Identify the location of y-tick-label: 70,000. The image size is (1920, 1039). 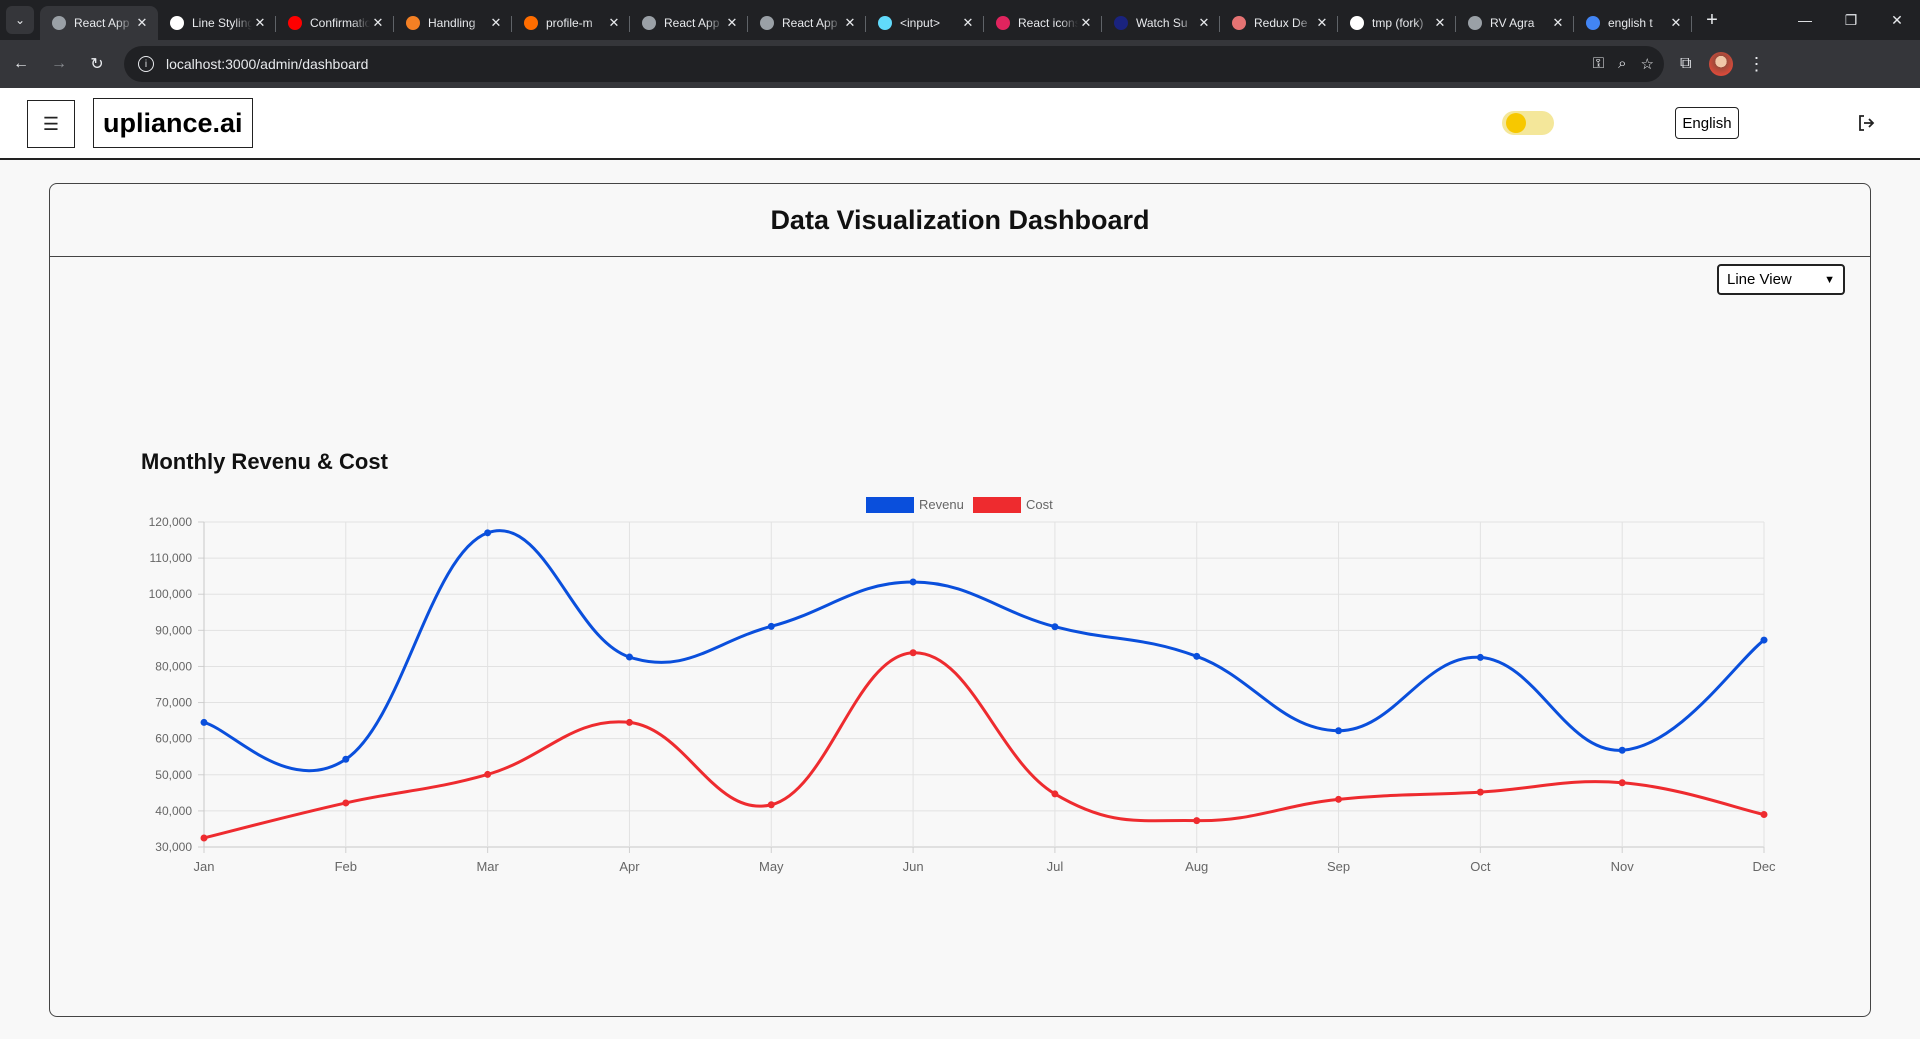
(173, 703).